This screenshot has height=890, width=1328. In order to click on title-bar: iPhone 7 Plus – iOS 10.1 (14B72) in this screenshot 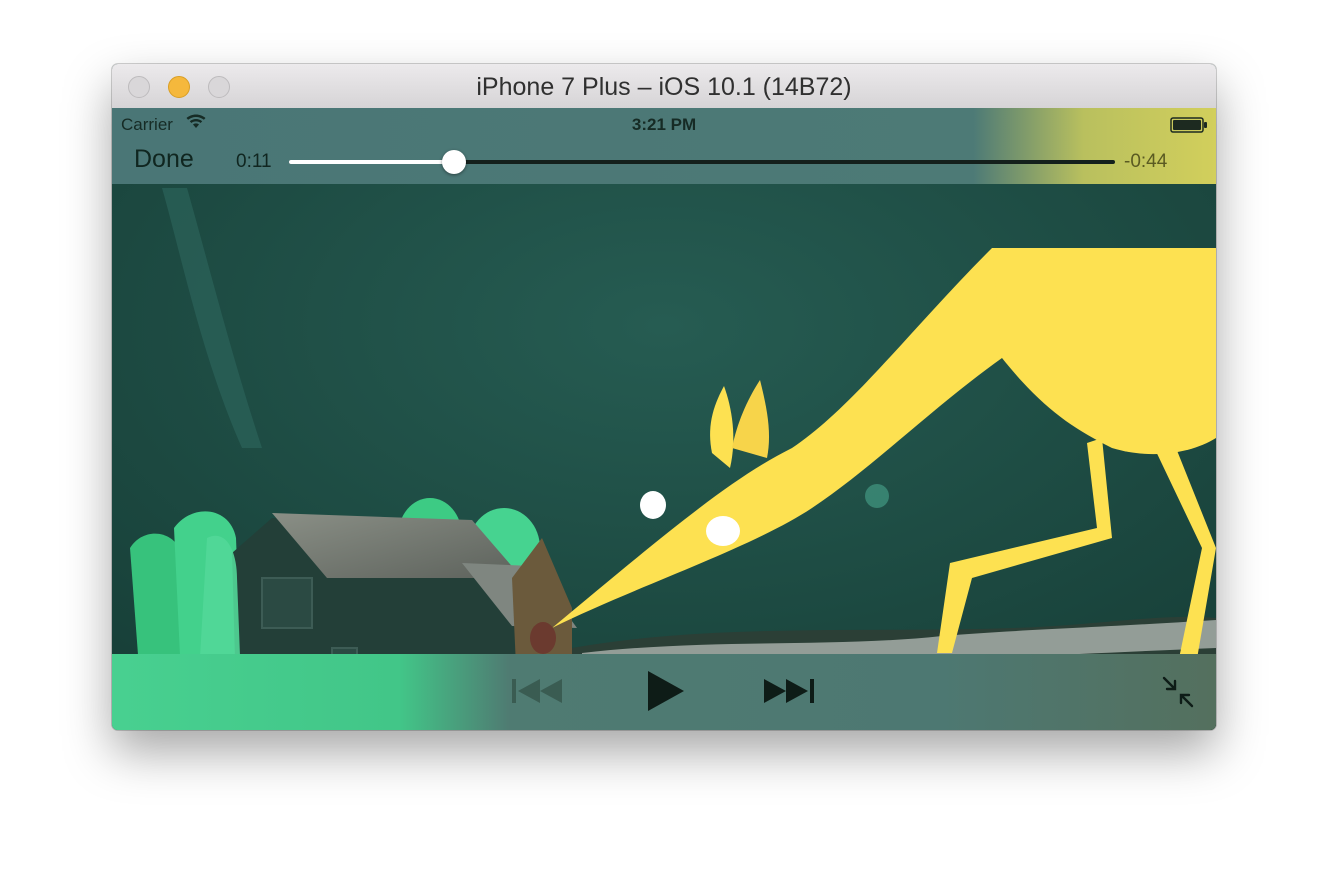, I will do `click(664, 86)`.